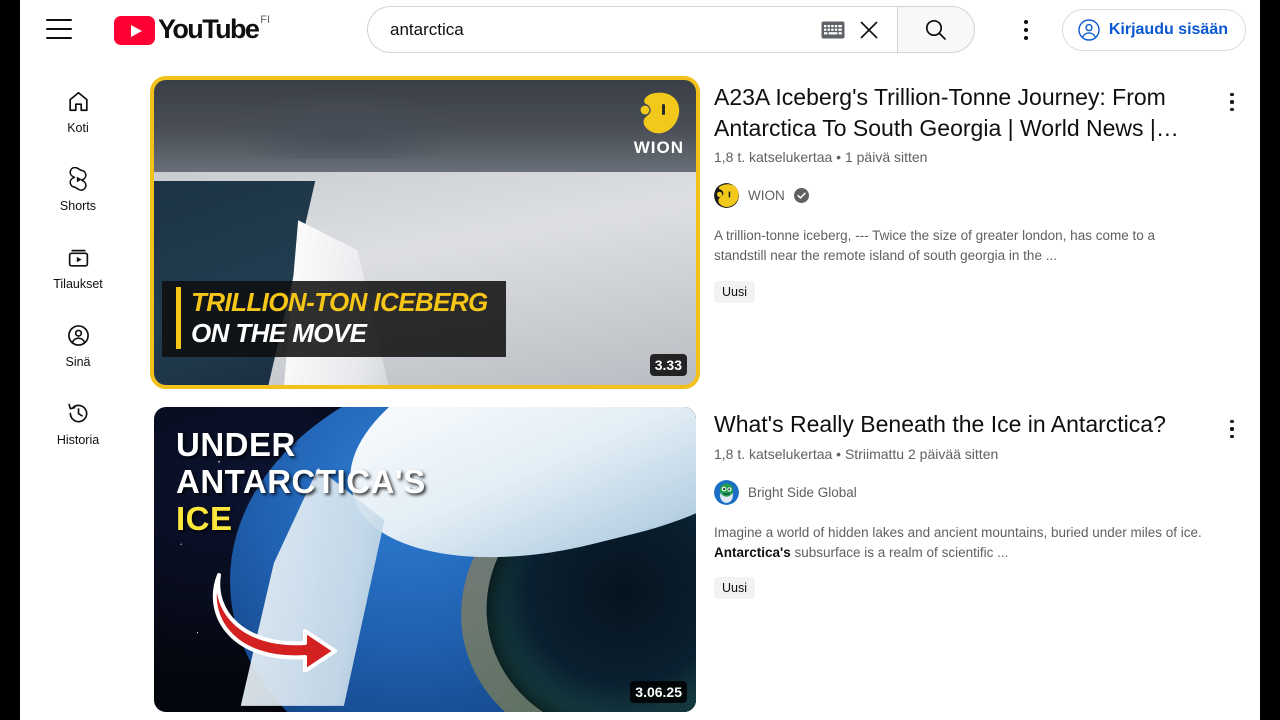 Image resolution: width=1280 pixels, height=720 pixels. I want to click on sidebar-item-label: Tilaukset, so click(78, 284).